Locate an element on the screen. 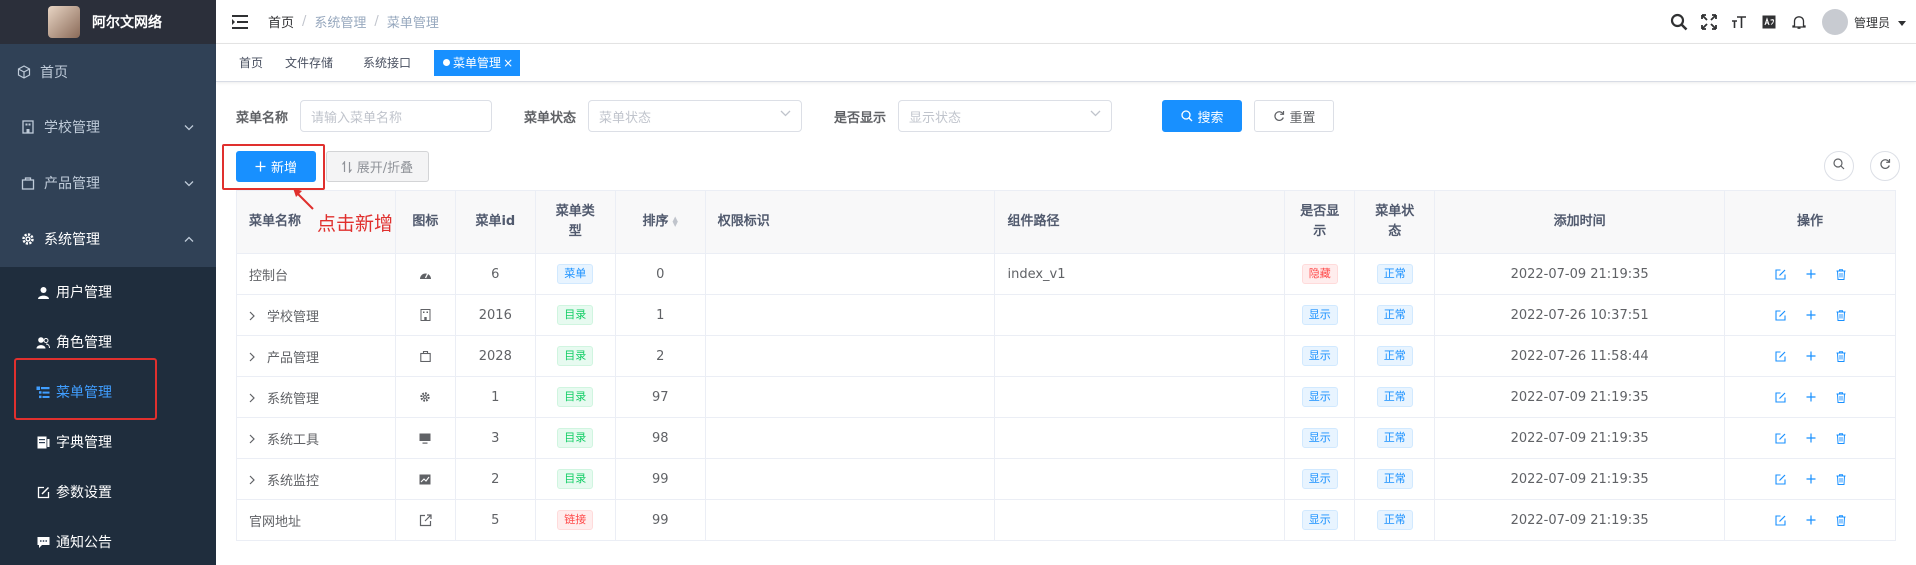 This screenshot has height=565, width=1916. system-submenu: 用户管理 角色管理 菜单管理 字典管理 参数设置 通知公告 is located at coordinates (108, 416).